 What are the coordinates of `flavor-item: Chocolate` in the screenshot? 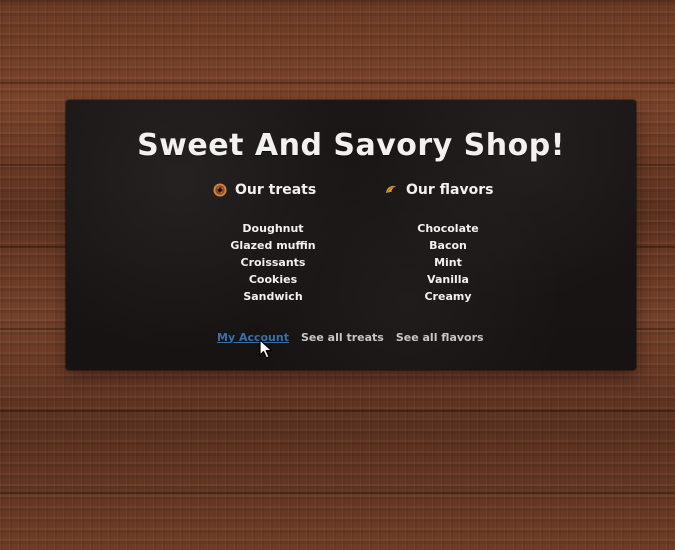 It's located at (448, 228).